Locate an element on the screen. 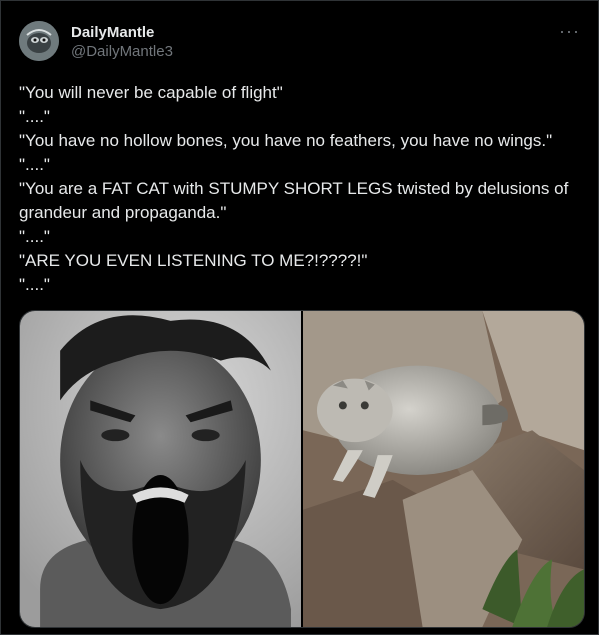 The width and height of the screenshot is (599, 635). author-display-name: DailyMantle is located at coordinates (112, 32).